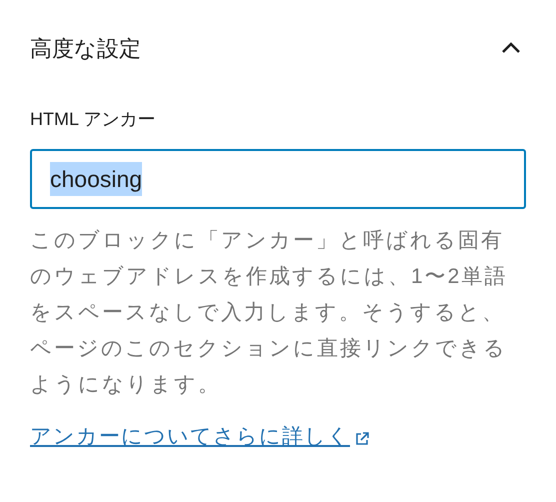 This screenshot has width=556, height=502. Describe the element at coordinates (93, 119) in the screenshot. I see `field-label: HTML アンカー` at that location.